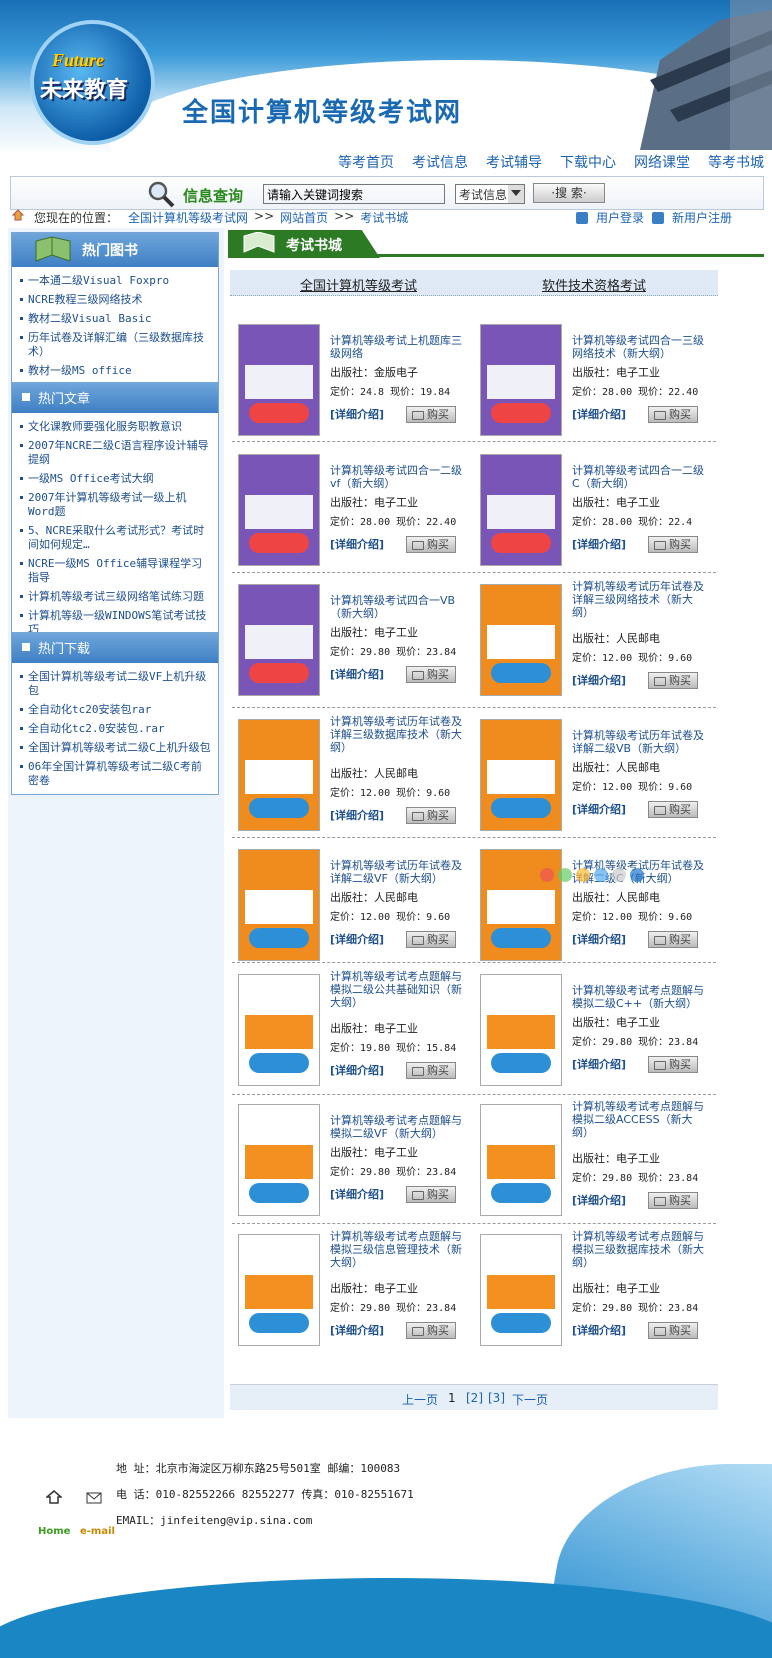  What do you see at coordinates (490, 194) in the screenshot?
I see `search-category-select: 考试信息` at bounding box center [490, 194].